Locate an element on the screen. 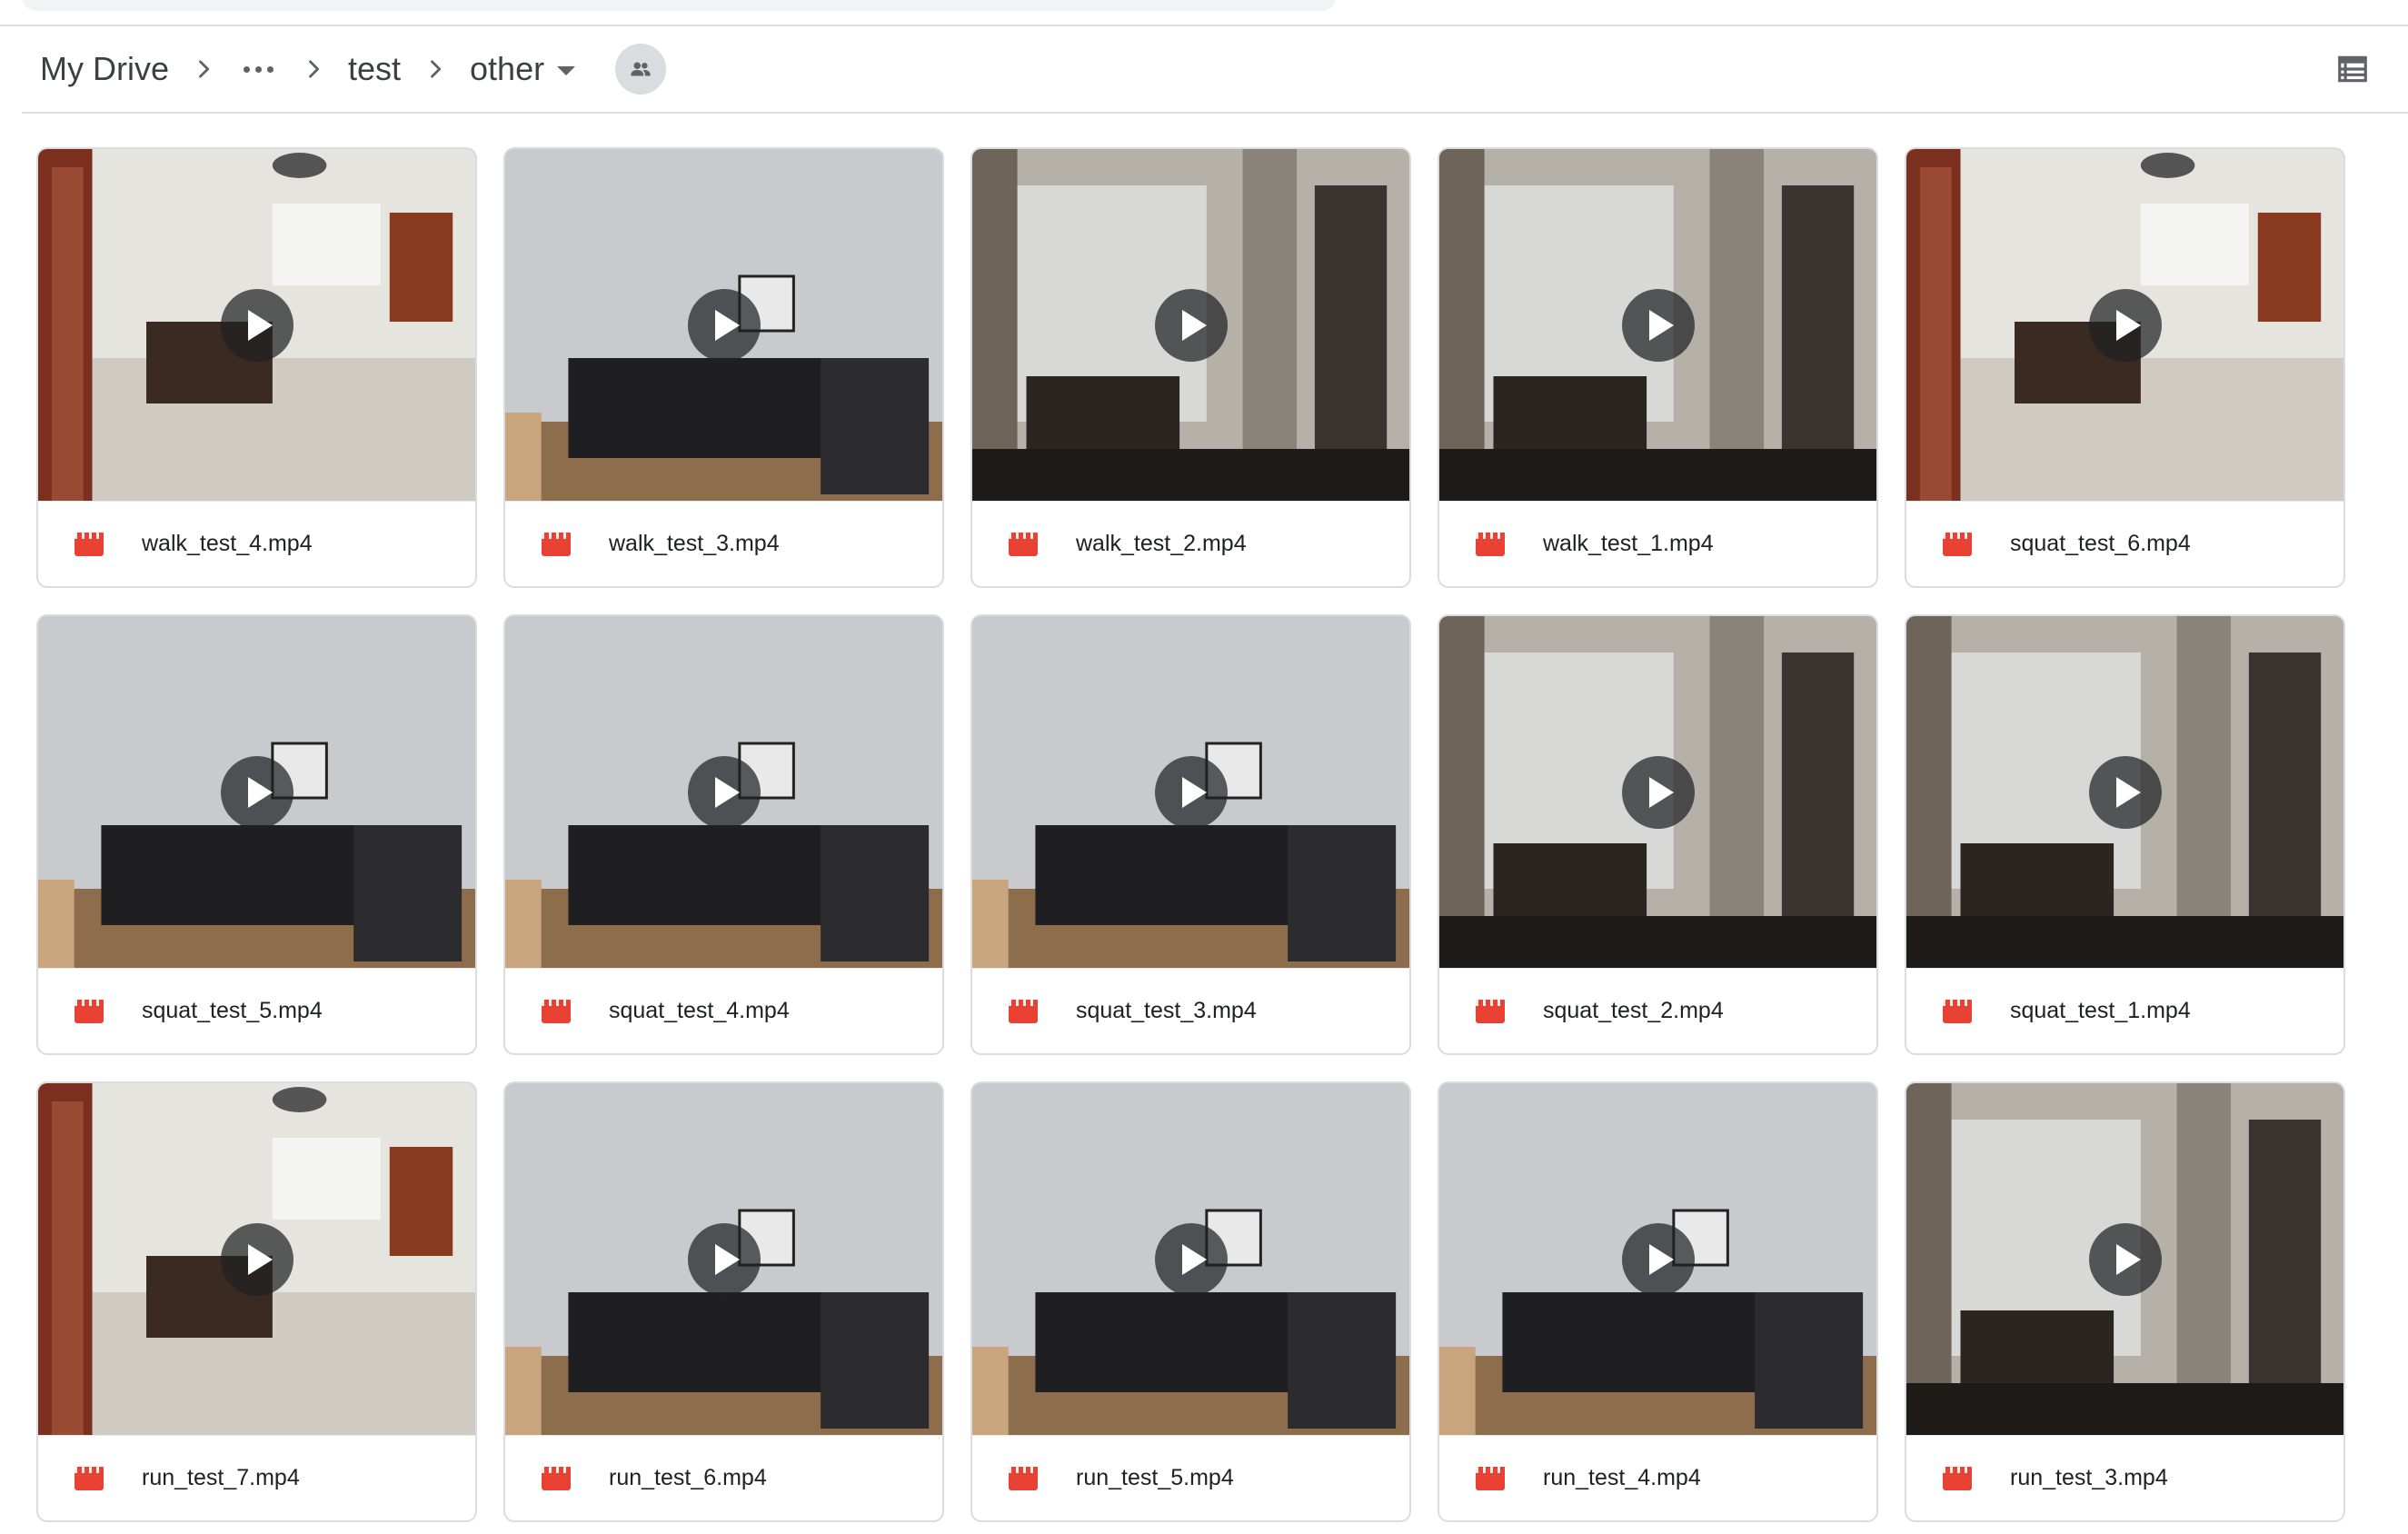 Image resolution: width=2408 pixels, height=1534 pixels. list-view-icon is located at coordinates (2353, 69).